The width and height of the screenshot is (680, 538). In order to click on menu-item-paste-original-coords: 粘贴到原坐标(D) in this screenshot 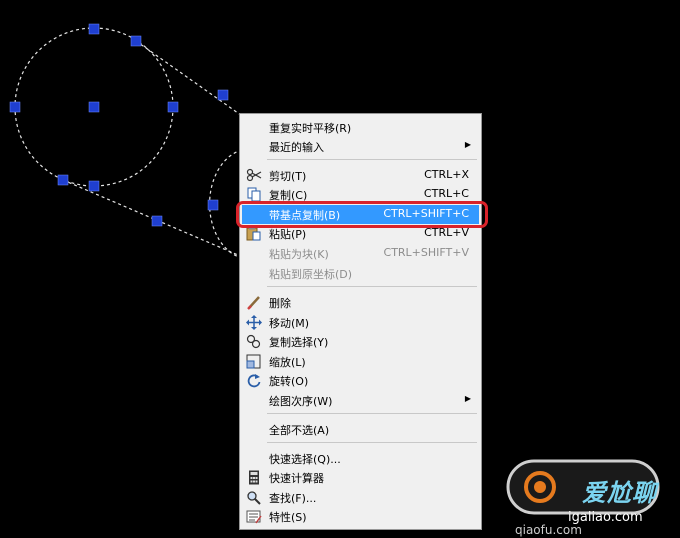, I will do `click(360, 273)`.